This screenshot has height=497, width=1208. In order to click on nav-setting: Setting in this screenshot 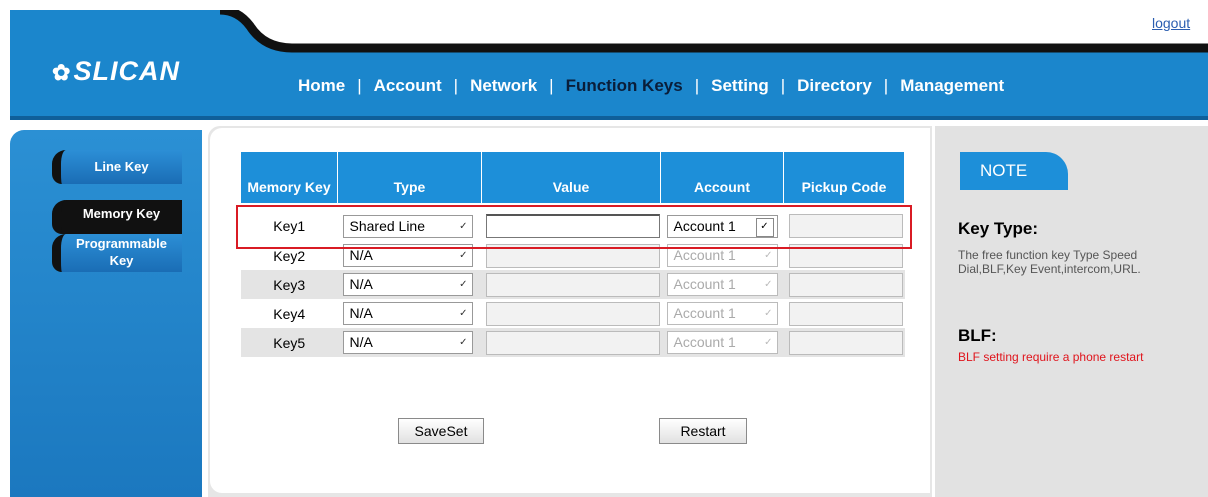, I will do `click(740, 85)`.